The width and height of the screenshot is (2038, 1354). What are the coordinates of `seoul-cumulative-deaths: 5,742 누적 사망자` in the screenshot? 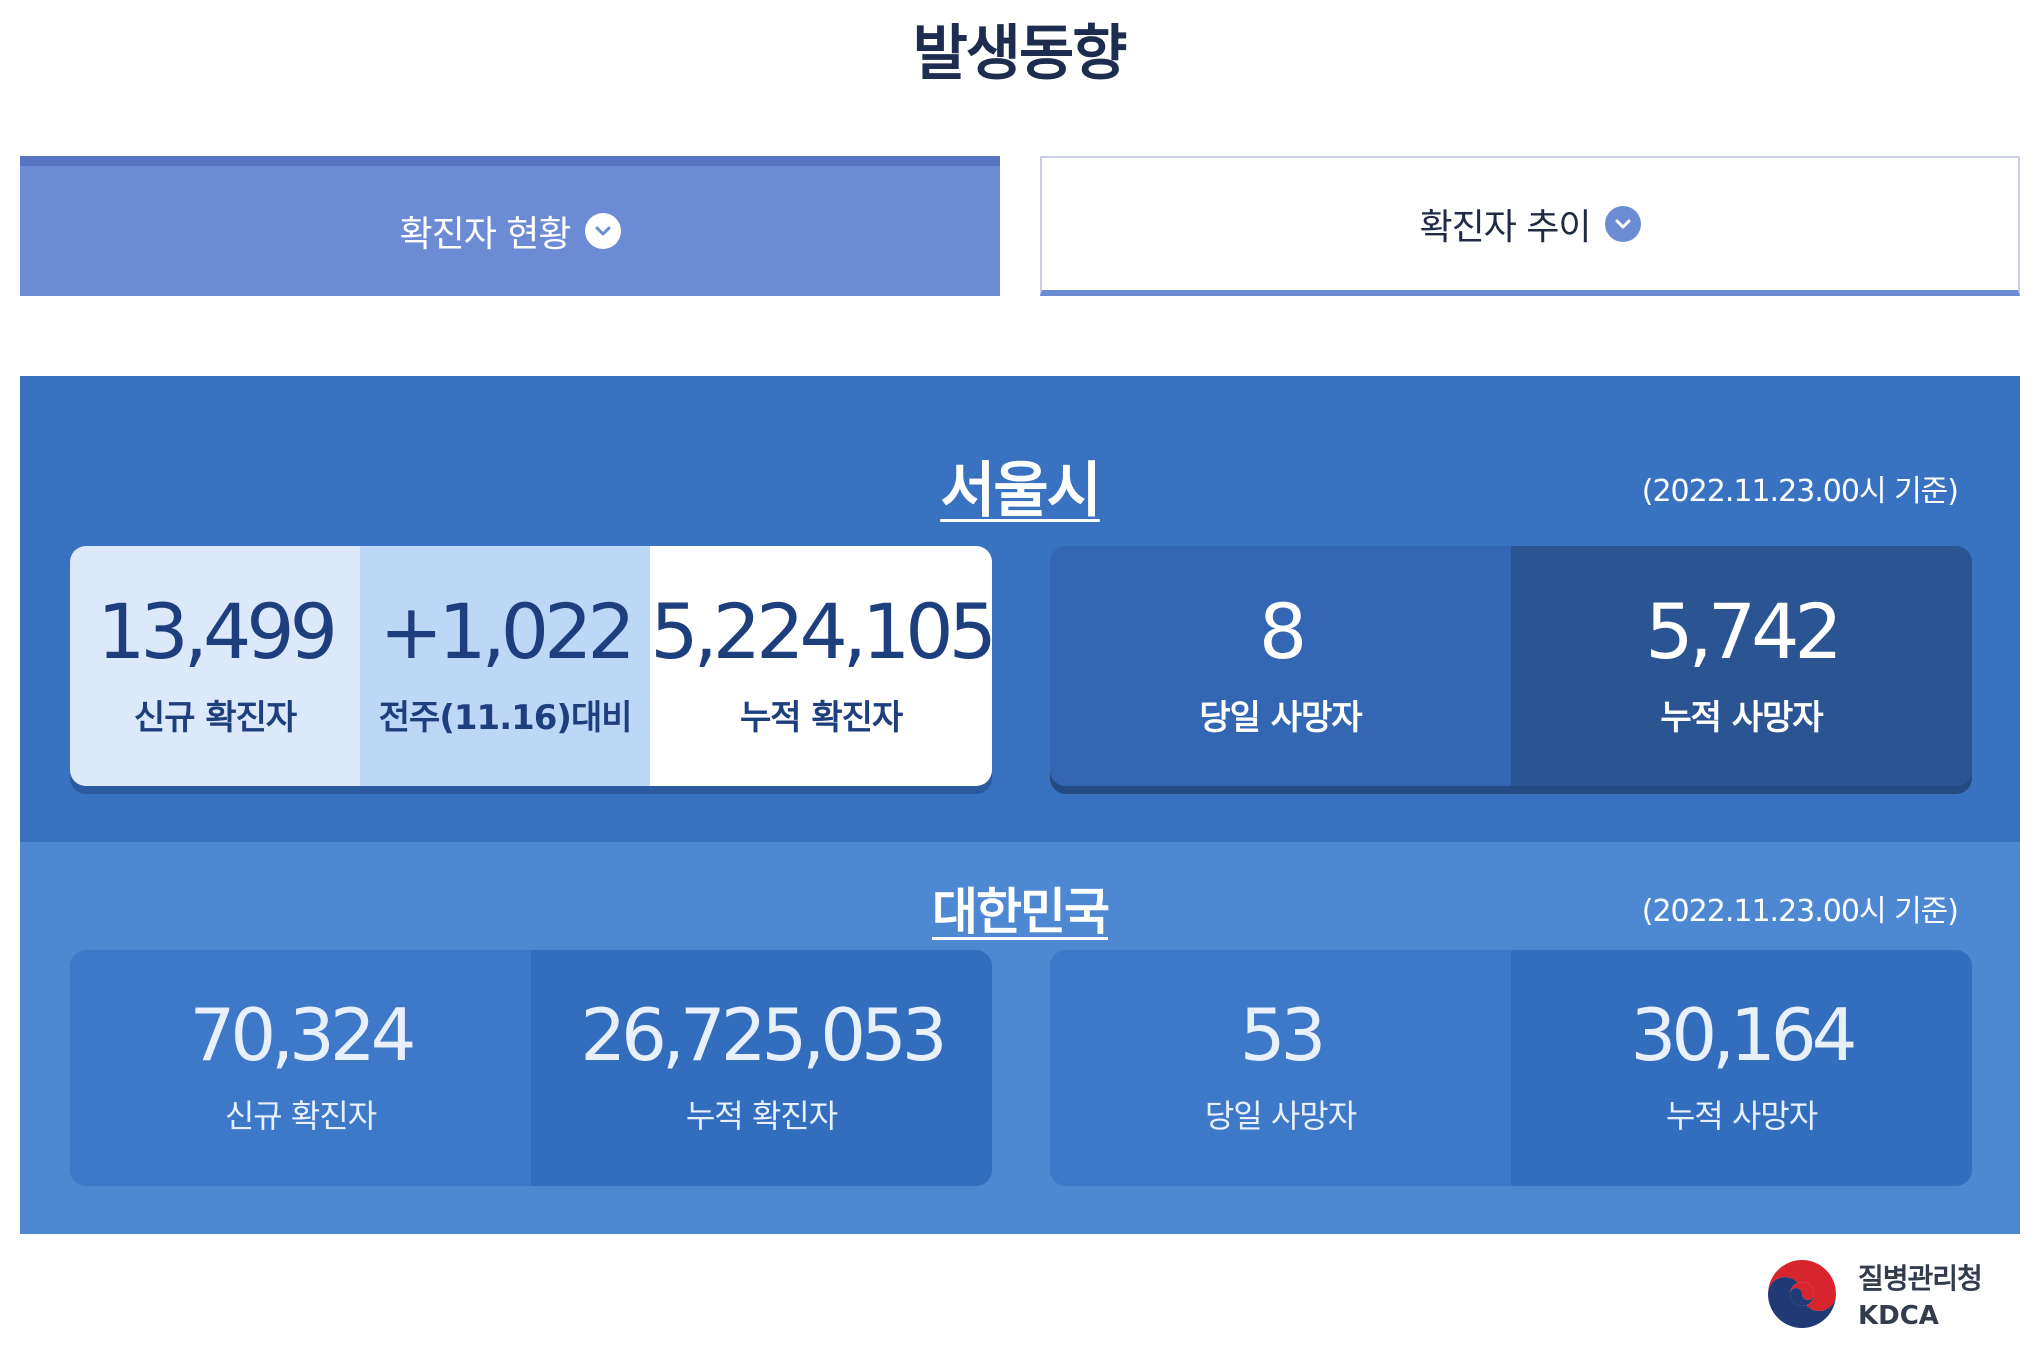 It's located at (1741, 666).